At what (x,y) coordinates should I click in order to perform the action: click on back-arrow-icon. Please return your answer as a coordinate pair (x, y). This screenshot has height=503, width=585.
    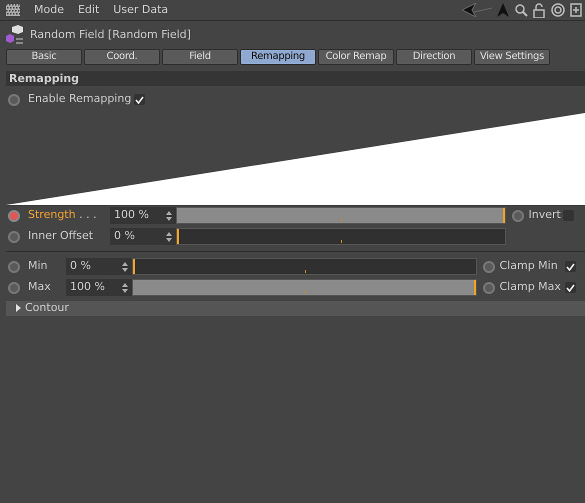
    Looking at the image, I should click on (477, 10).